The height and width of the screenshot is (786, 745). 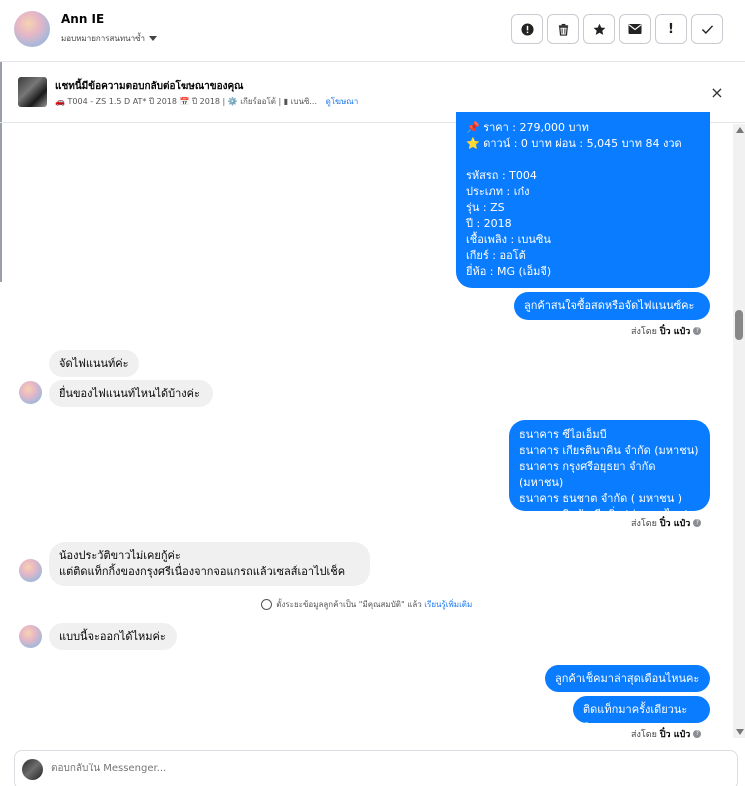 What do you see at coordinates (717, 93) in the screenshot?
I see `close-icon: ×` at bounding box center [717, 93].